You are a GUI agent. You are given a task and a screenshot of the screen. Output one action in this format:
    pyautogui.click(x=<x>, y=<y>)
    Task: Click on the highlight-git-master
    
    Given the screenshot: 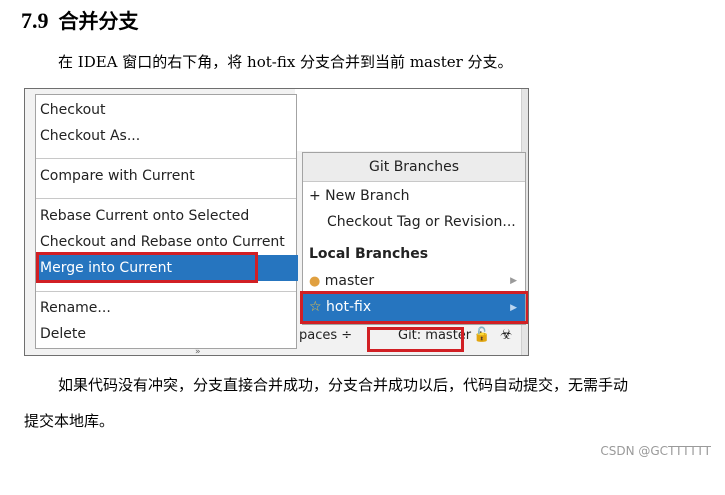 What is the action you would take?
    pyautogui.click(x=415, y=339)
    